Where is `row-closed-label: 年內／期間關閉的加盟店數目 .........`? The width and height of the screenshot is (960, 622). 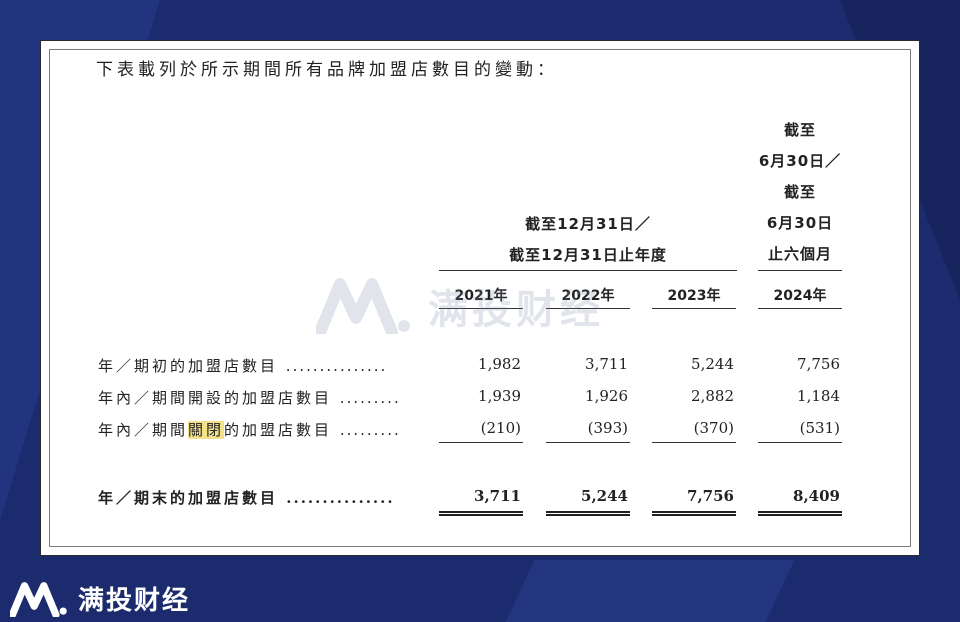 row-closed-label: 年內／期間關閉的加盟店數目 ......... is located at coordinates (249, 430).